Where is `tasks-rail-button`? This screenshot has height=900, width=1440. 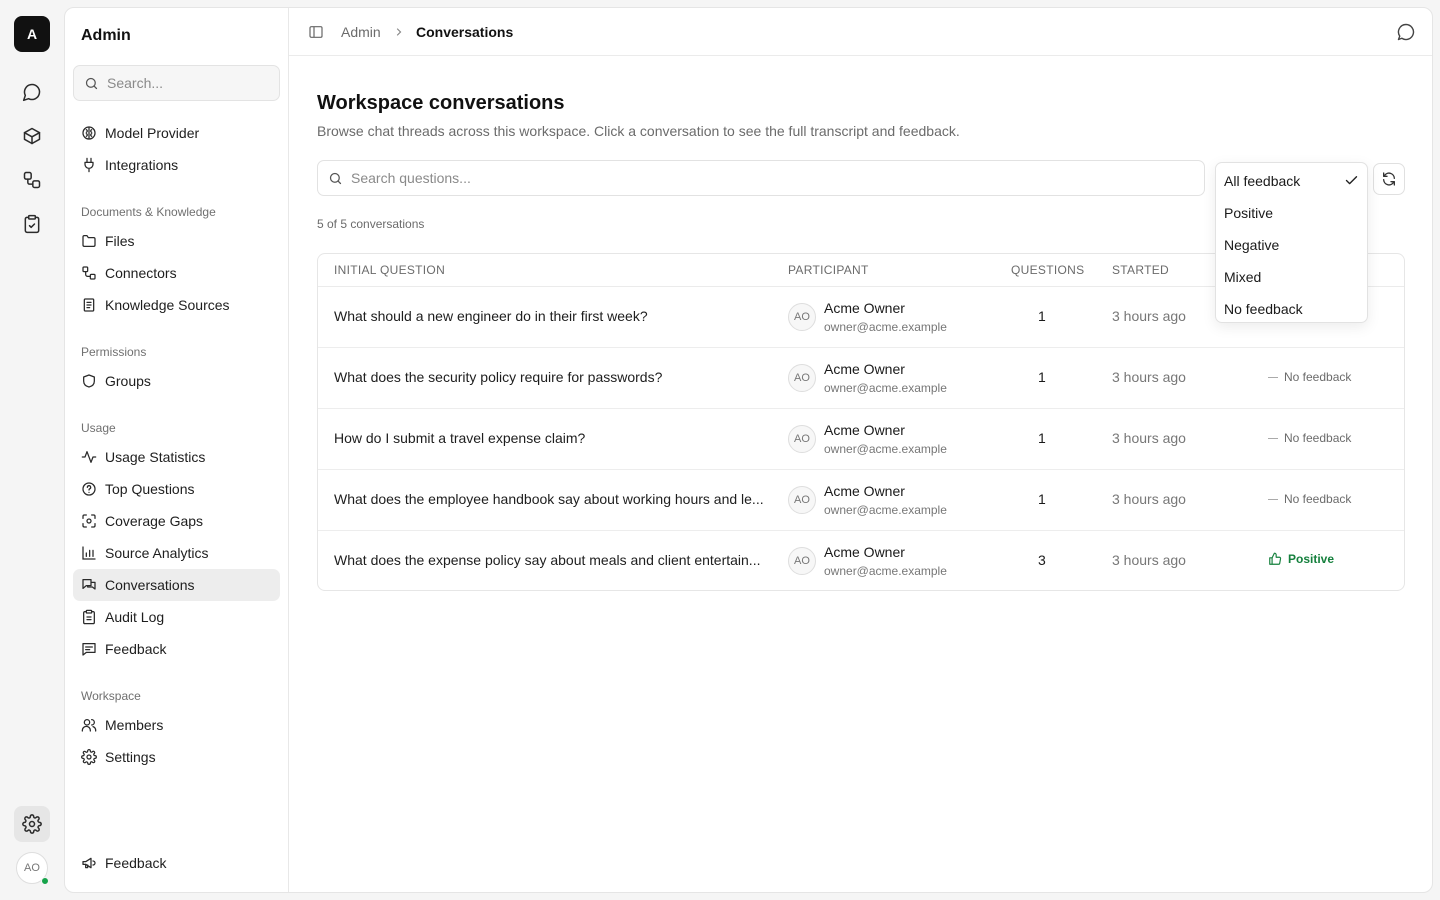
tasks-rail-button is located at coordinates (32, 224).